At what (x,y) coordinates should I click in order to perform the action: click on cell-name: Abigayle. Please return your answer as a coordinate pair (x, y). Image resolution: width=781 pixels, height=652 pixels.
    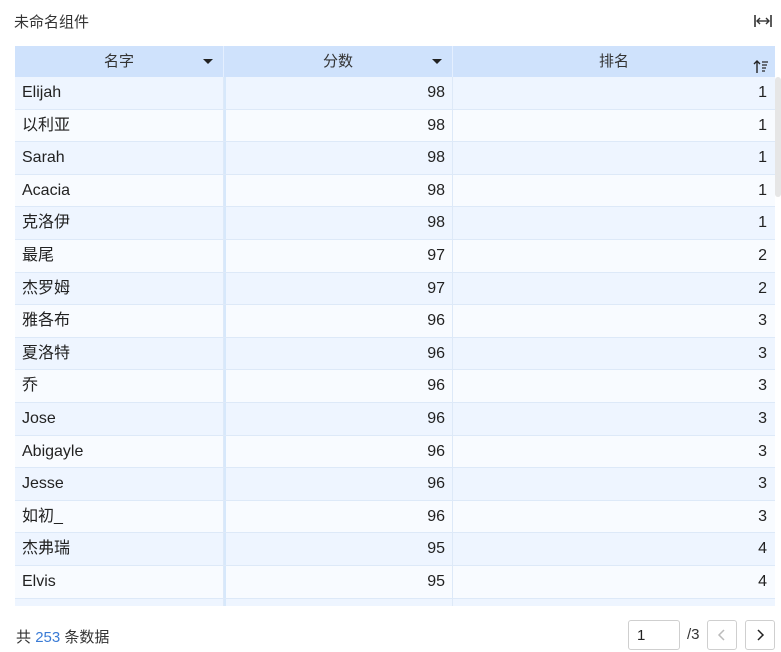
    Looking at the image, I should click on (119, 451).